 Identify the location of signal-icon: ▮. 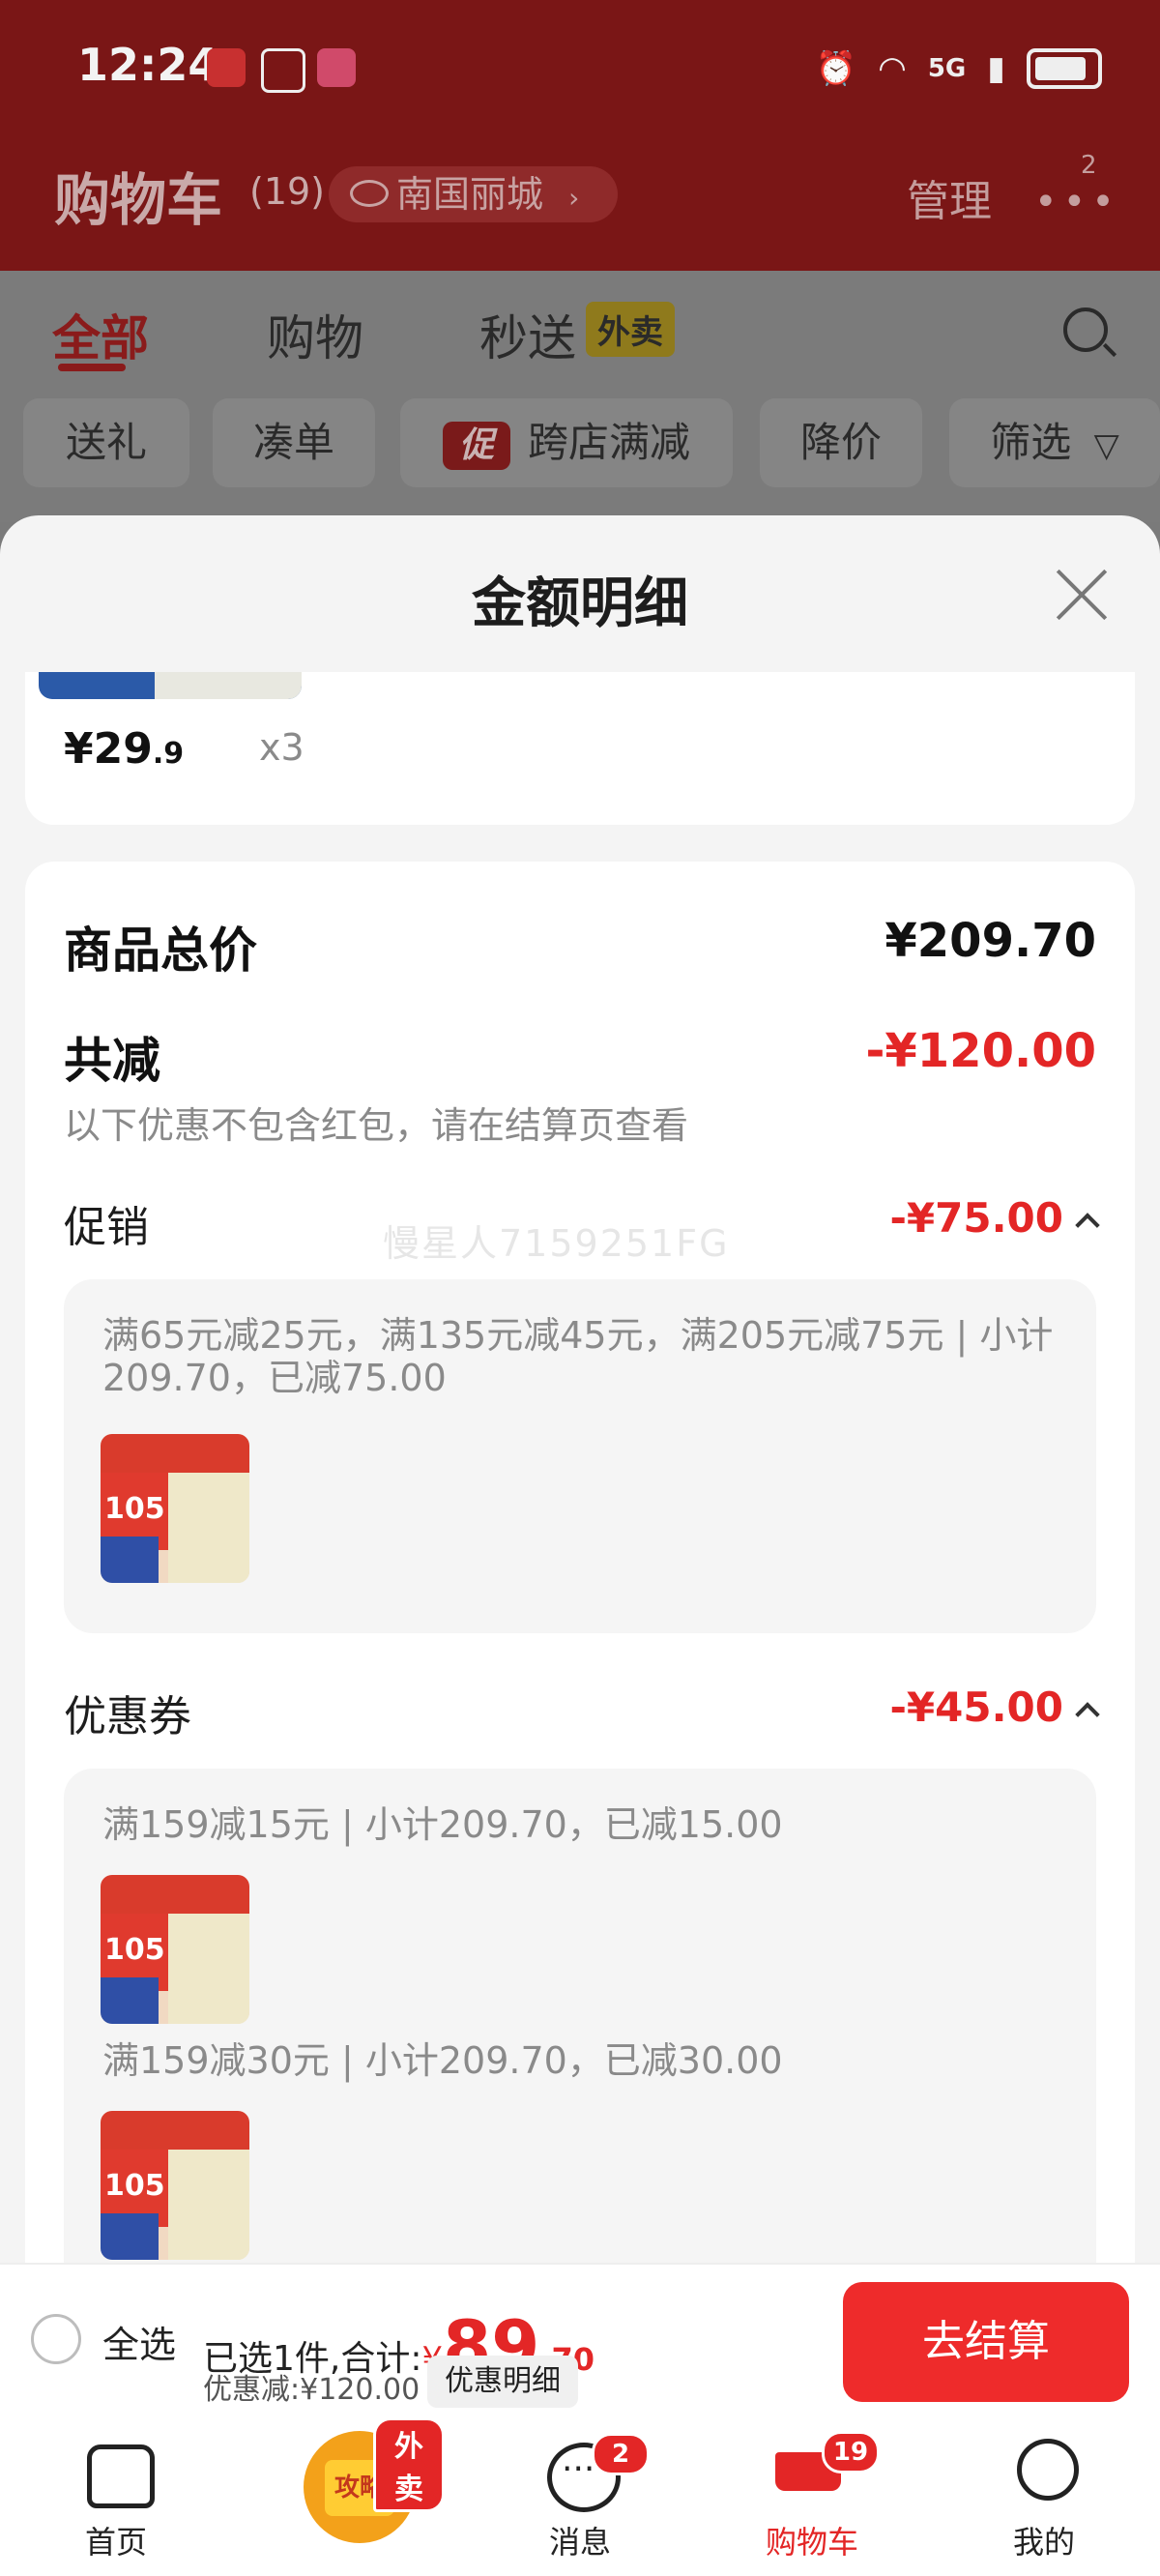
(996, 68).